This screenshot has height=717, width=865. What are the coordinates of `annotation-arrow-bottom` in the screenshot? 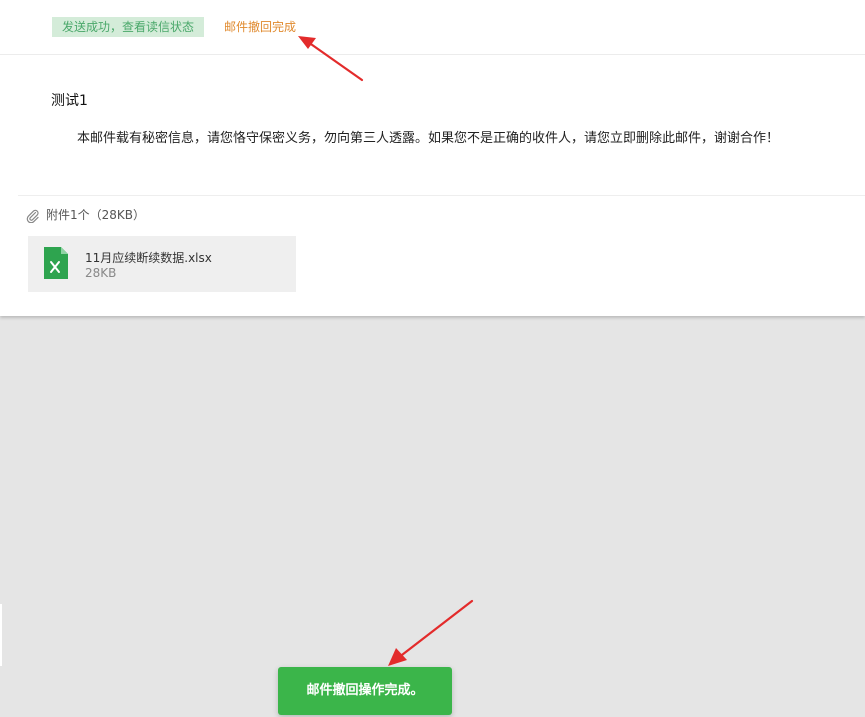 It's located at (431, 632).